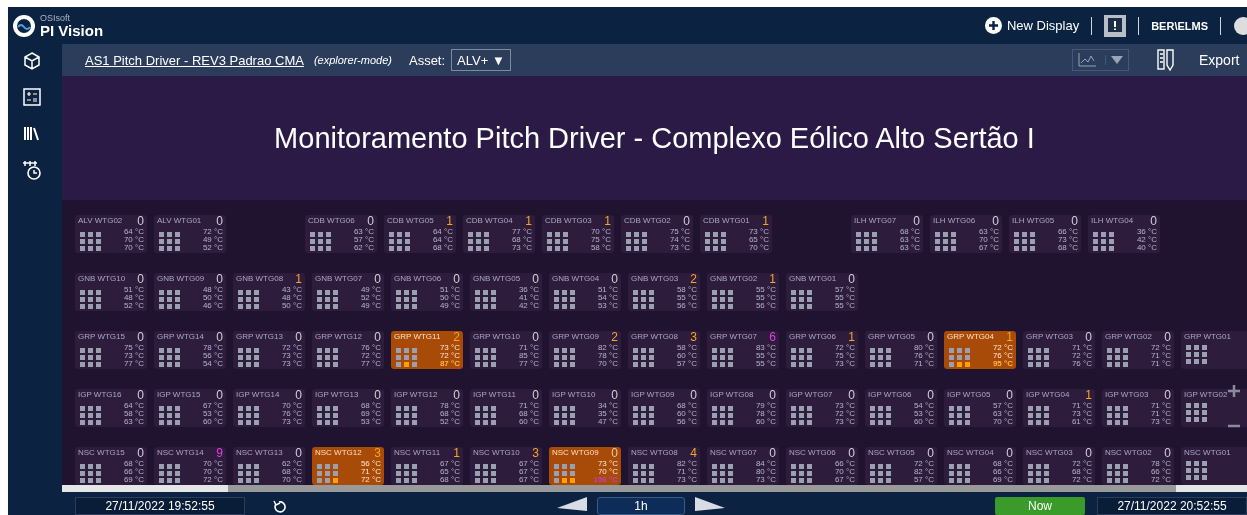  Describe the element at coordinates (32, 97) in the screenshot. I see `calculator-icon` at that location.